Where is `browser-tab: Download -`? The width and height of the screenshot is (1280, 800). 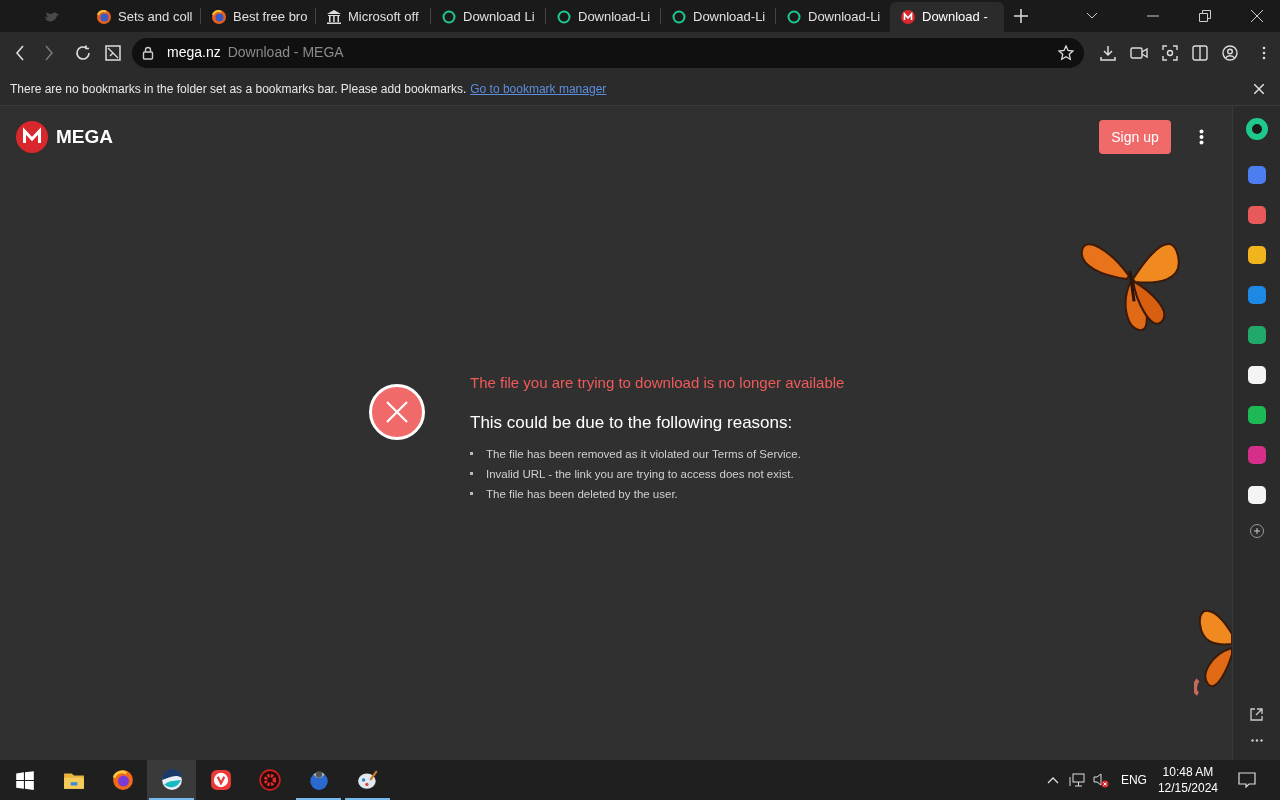 browser-tab: Download - is located at coordinates (947, 17).